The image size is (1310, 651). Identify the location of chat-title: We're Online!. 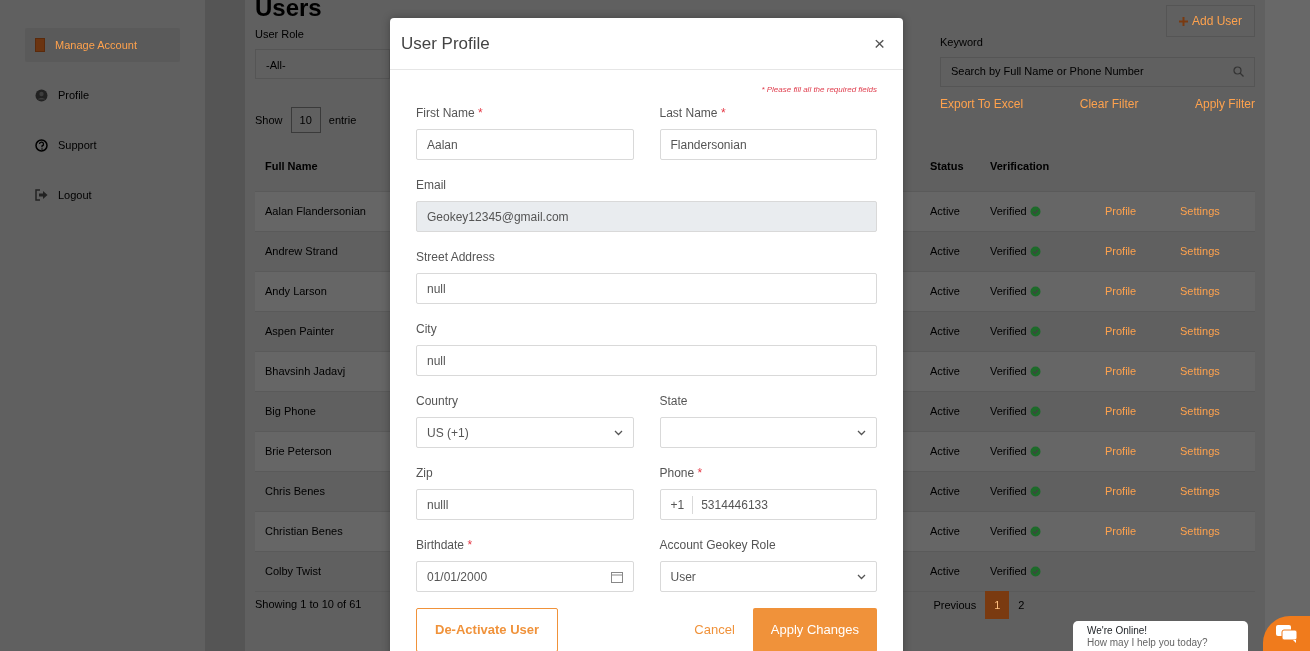
(1118, 631).